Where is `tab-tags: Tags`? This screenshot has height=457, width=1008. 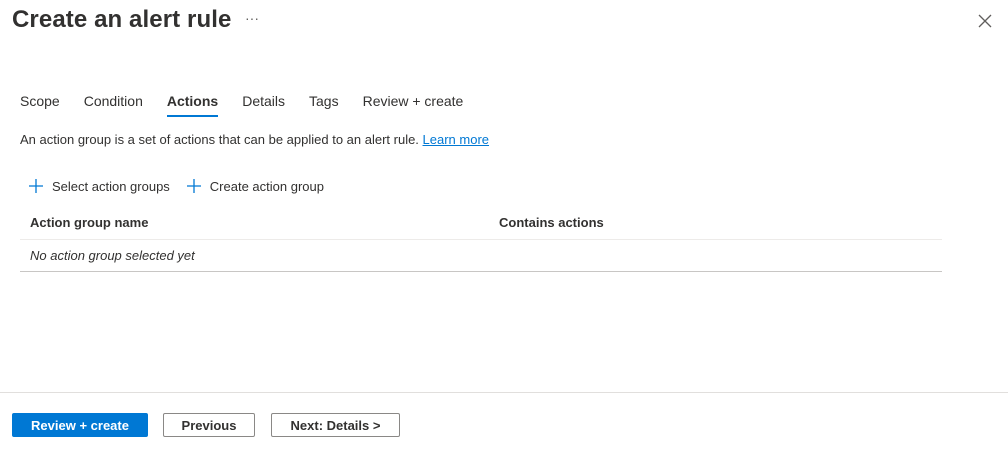 tab-tags: Tags is located at coordinates (324, 105).